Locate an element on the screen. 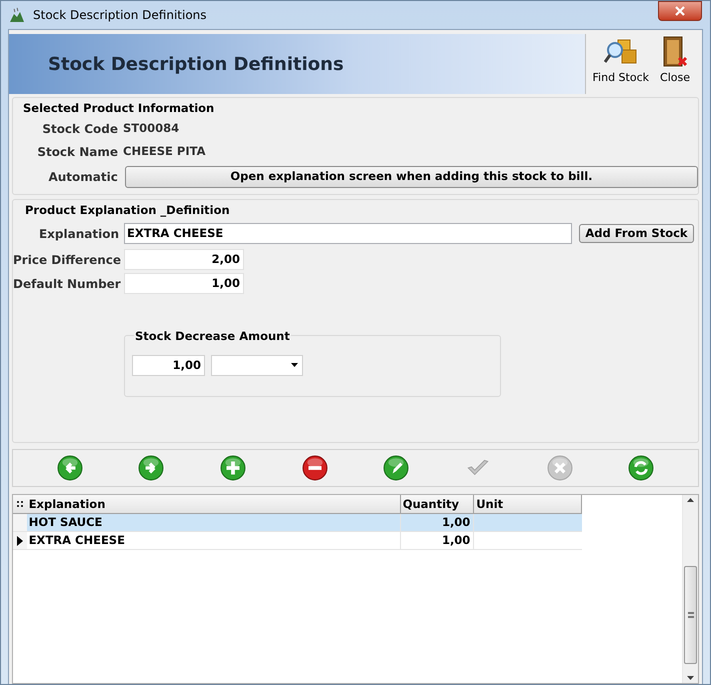  scroll-down-arrow-icon is located at coordinates (690, 678).